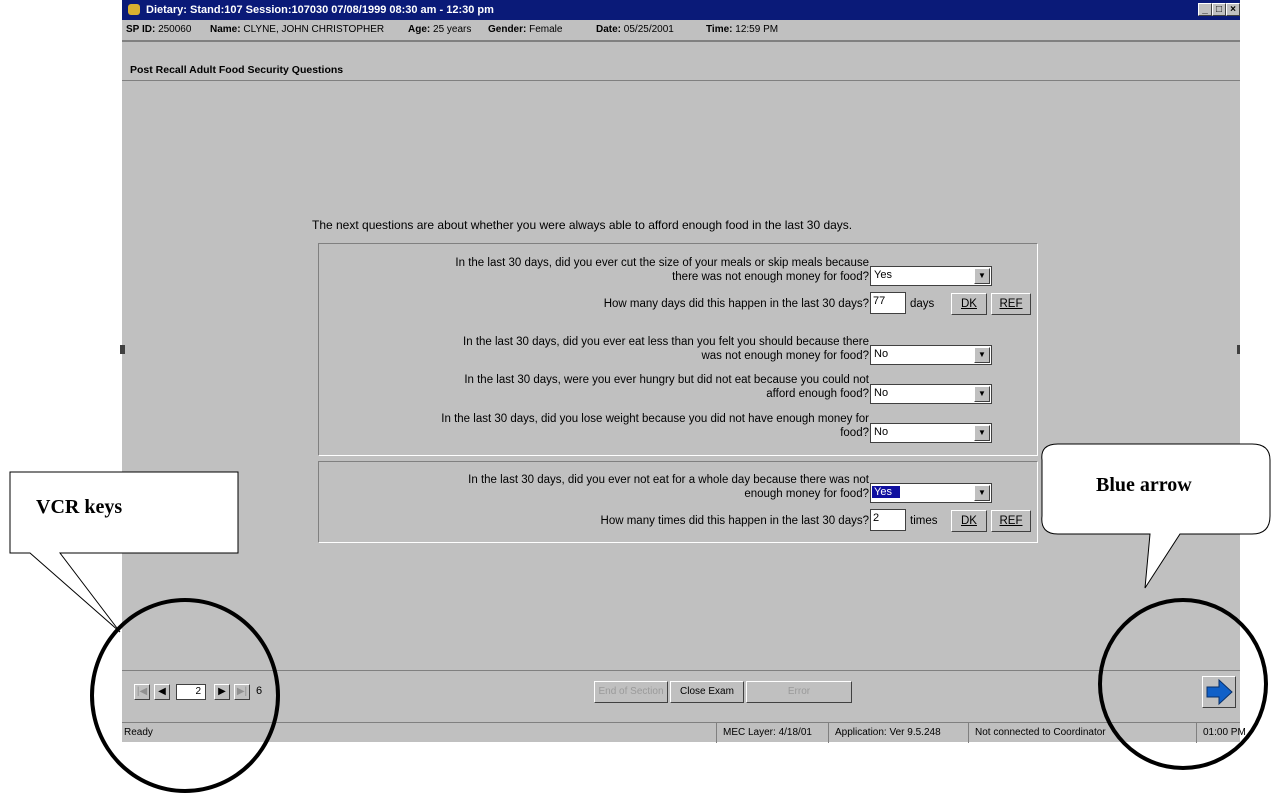  What do you see at coordinates (1183, 684) in the screenshot?
I see `blue-arrow-highlight-circle` at bounding box center [1183, 684].